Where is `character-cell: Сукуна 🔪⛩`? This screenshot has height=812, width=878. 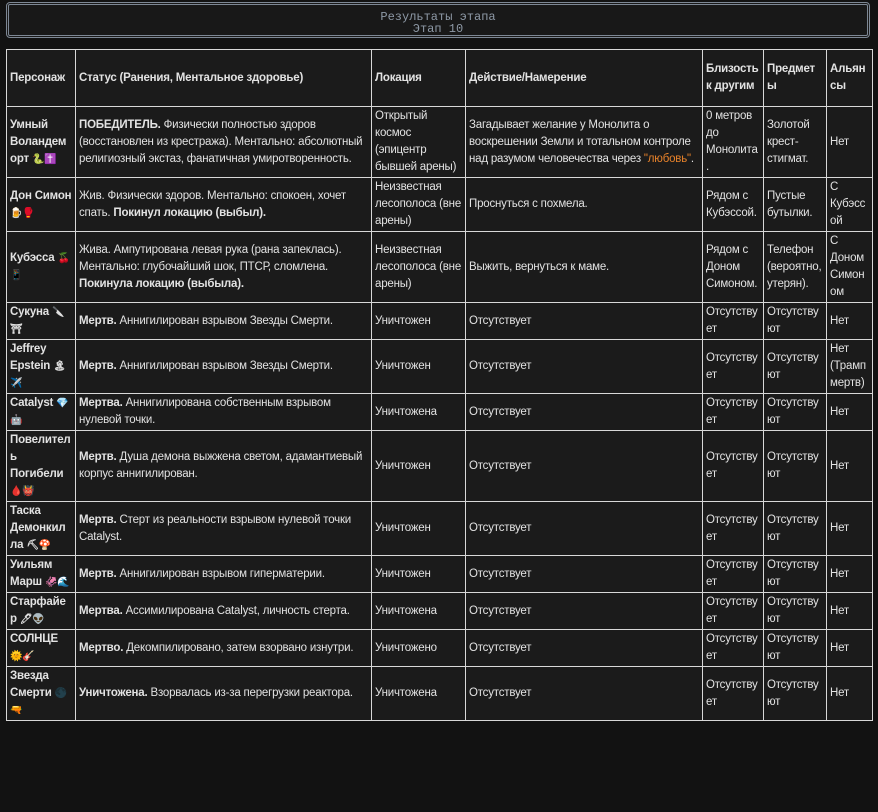
character-cell: Сукуна 🔪⛩ is located at coordinates (41, 321).